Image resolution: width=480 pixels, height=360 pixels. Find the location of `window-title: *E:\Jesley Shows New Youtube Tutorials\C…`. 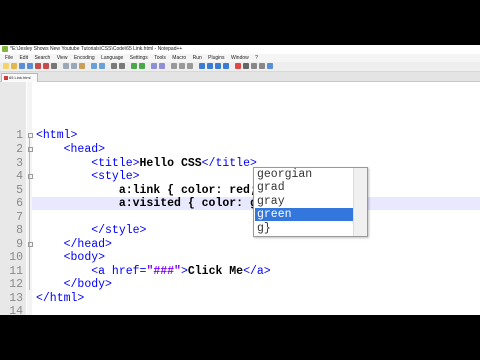

window-title: *E:\Jesley Shows New Youtube Tutorials\C… is located at coordinates (96, 49).